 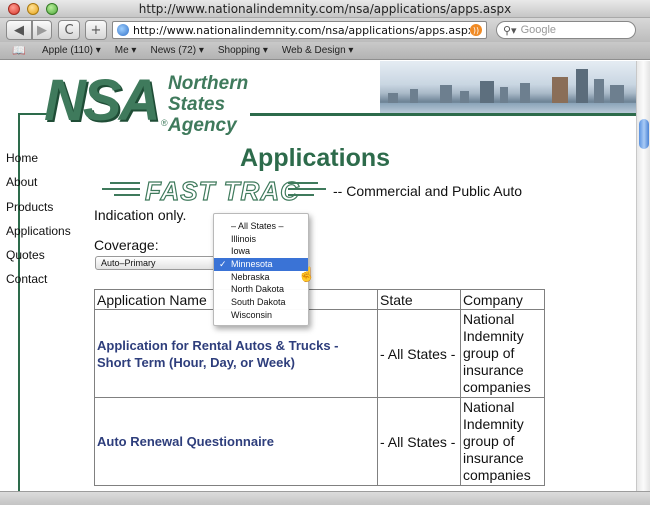 I want to click on state-option-nebraska: Nebraska, so click(x=261, y=277).